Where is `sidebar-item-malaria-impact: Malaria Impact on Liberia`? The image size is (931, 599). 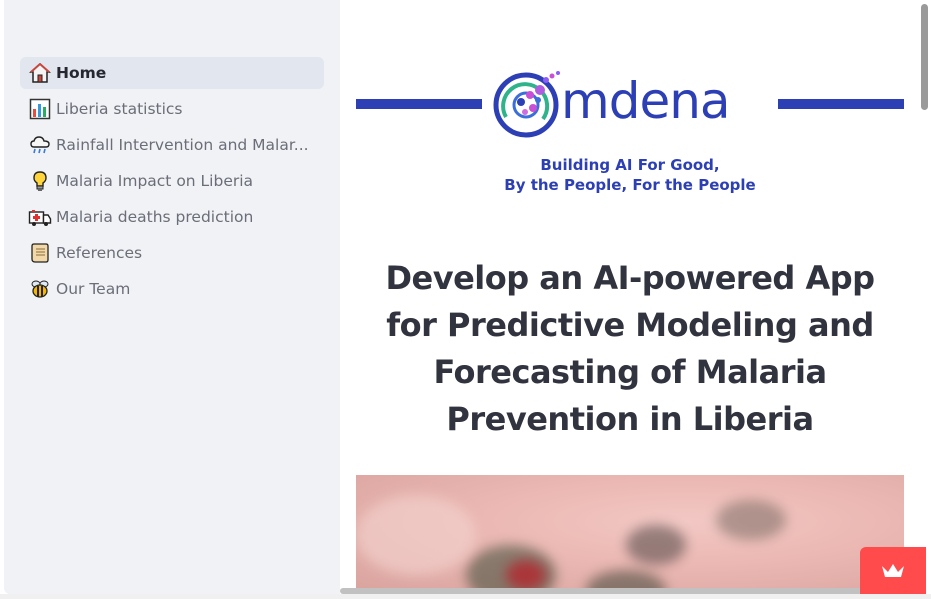
sidebar-item-malaria-impact: Malaria Impact on Liberia is located at coordinates (172, 181).